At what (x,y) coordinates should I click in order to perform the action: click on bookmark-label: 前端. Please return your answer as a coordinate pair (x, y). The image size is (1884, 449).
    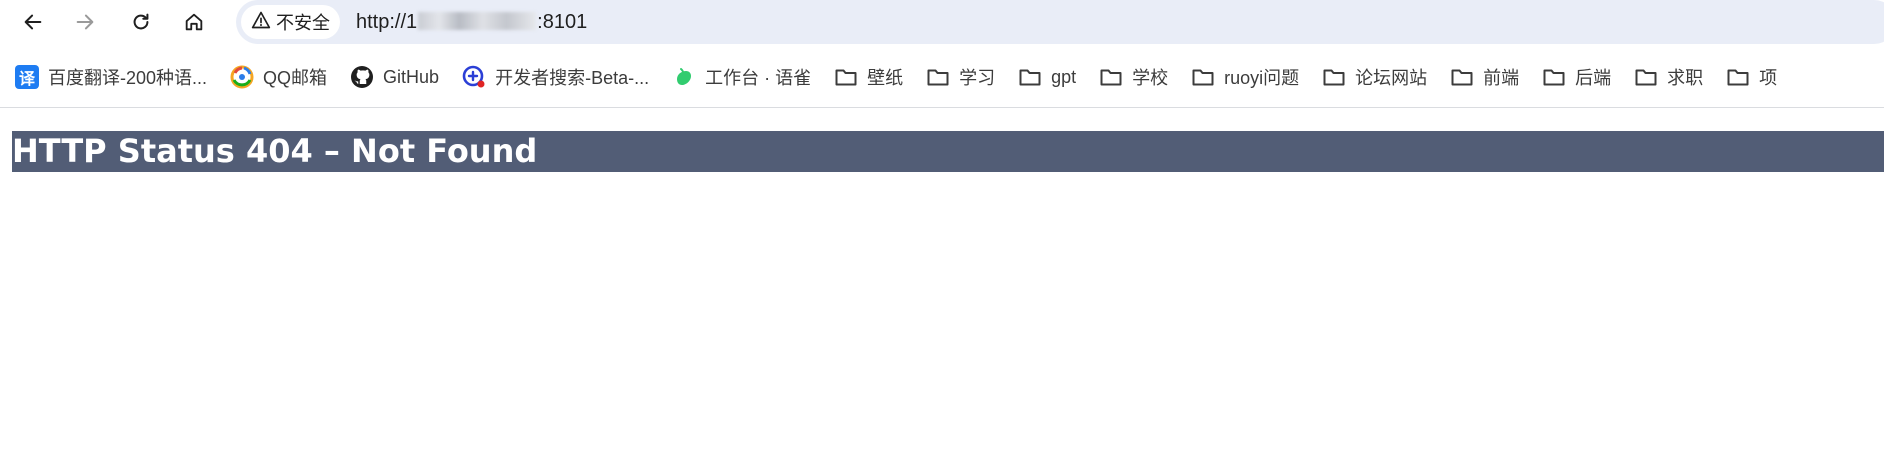
    Looking at the image, I should click on (1501, 78).